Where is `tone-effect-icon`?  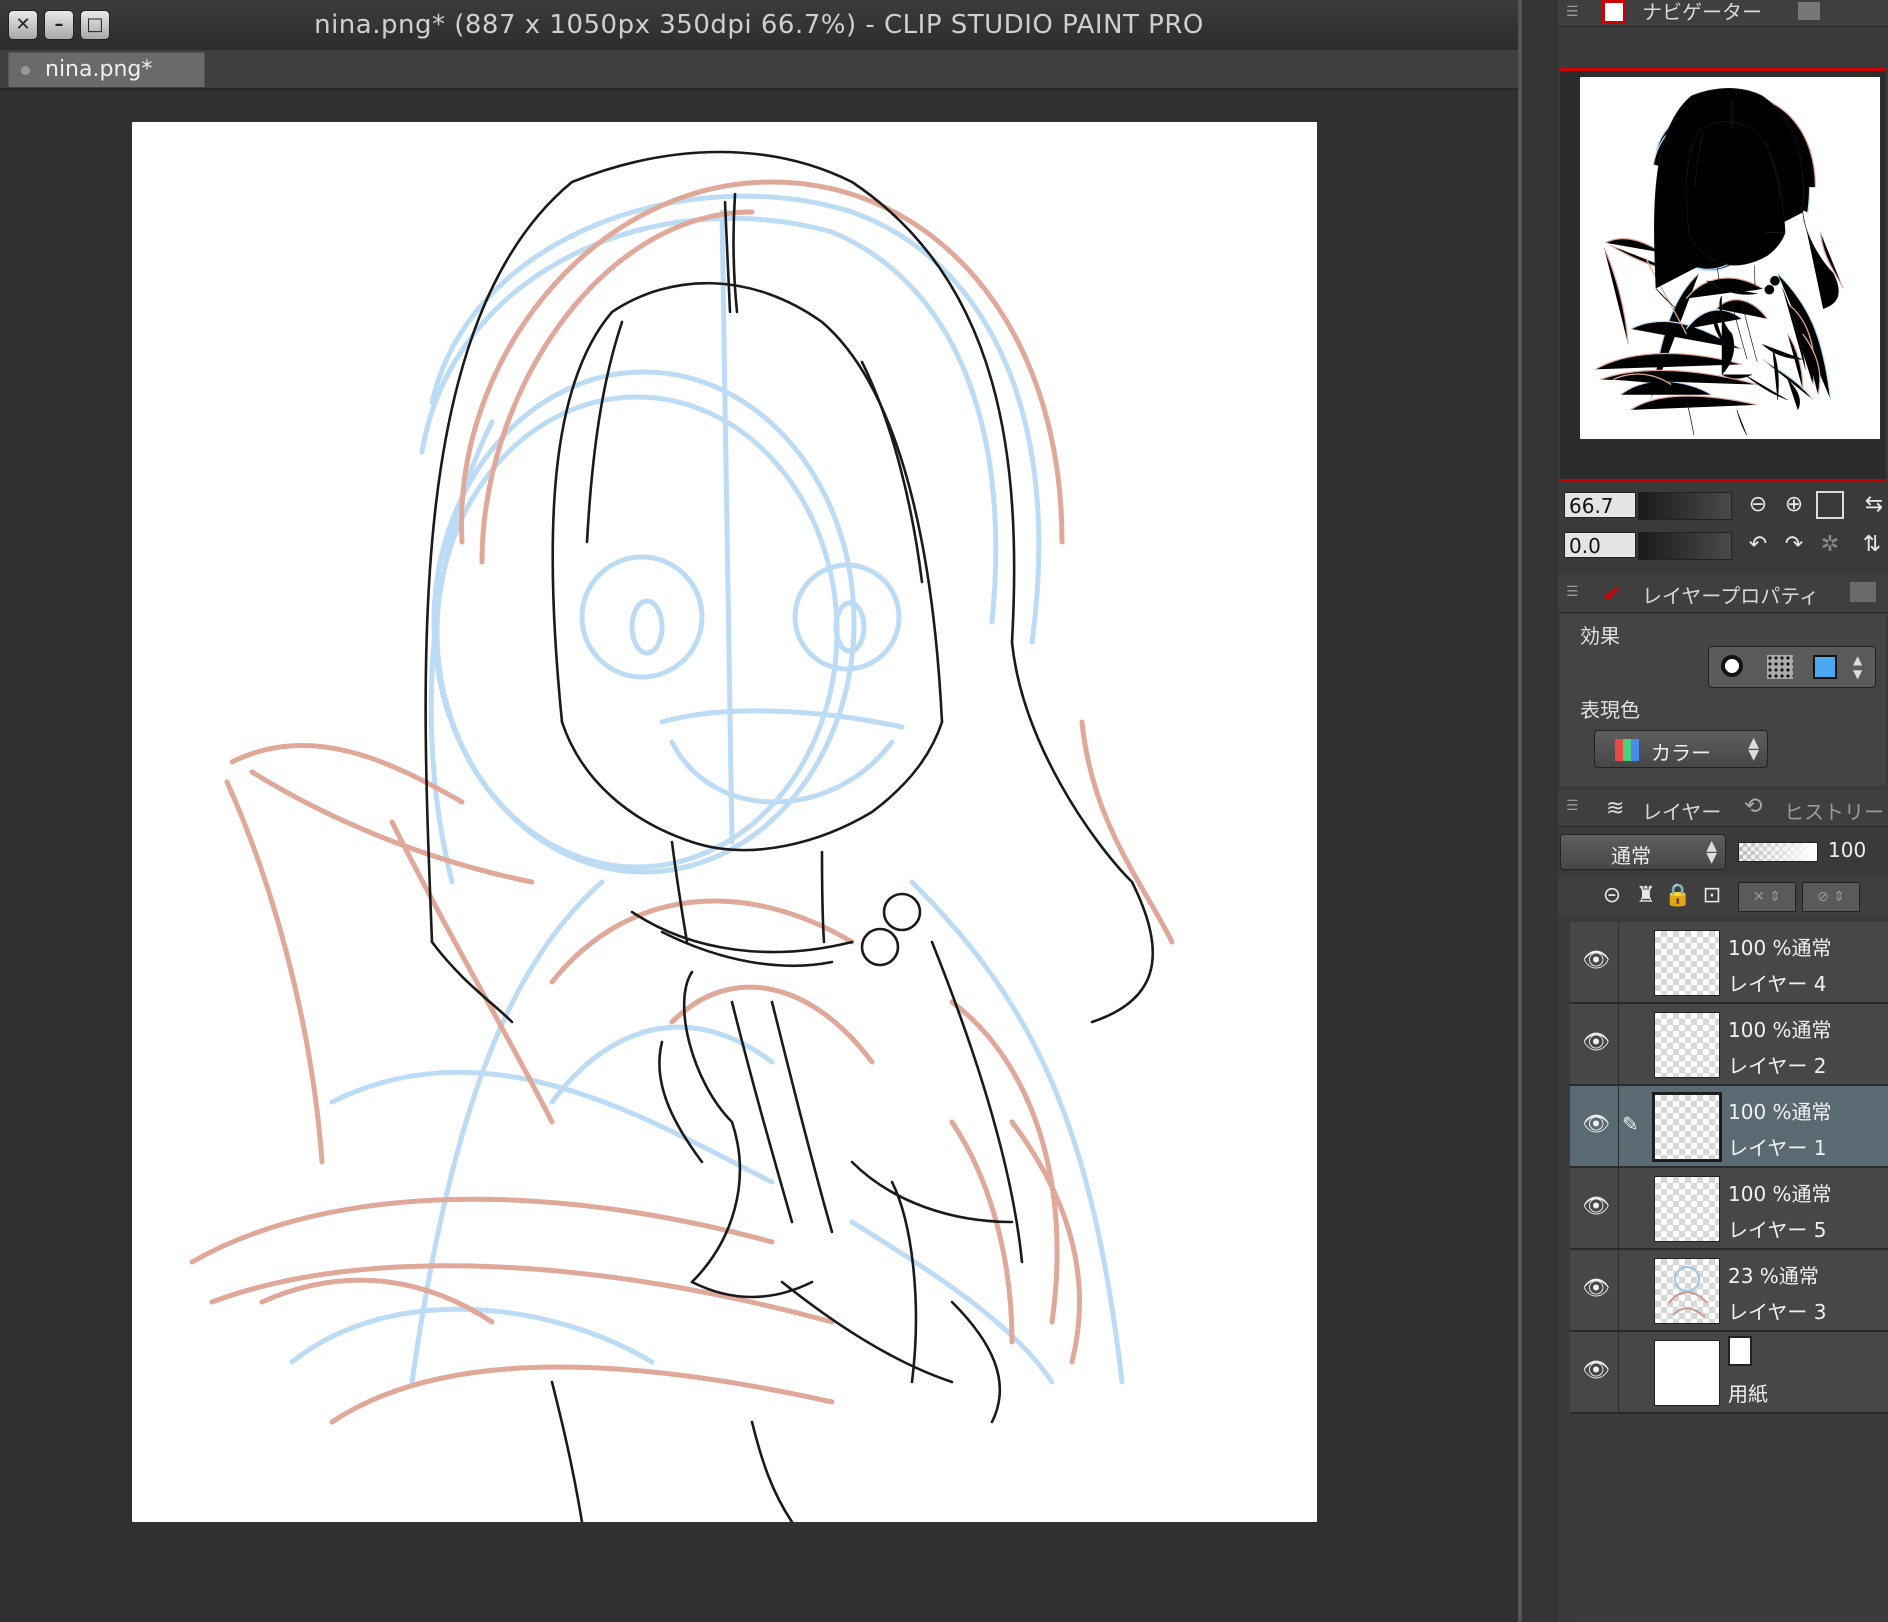
tone-effect-icon is located at coordinates (1780, 667).